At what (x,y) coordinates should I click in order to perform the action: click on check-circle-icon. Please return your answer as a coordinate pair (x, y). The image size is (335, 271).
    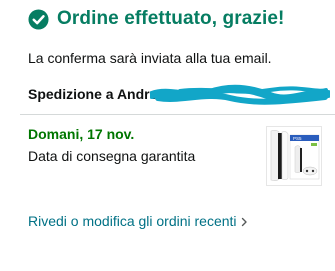
    Looking at the image, I should click on (38, 19).